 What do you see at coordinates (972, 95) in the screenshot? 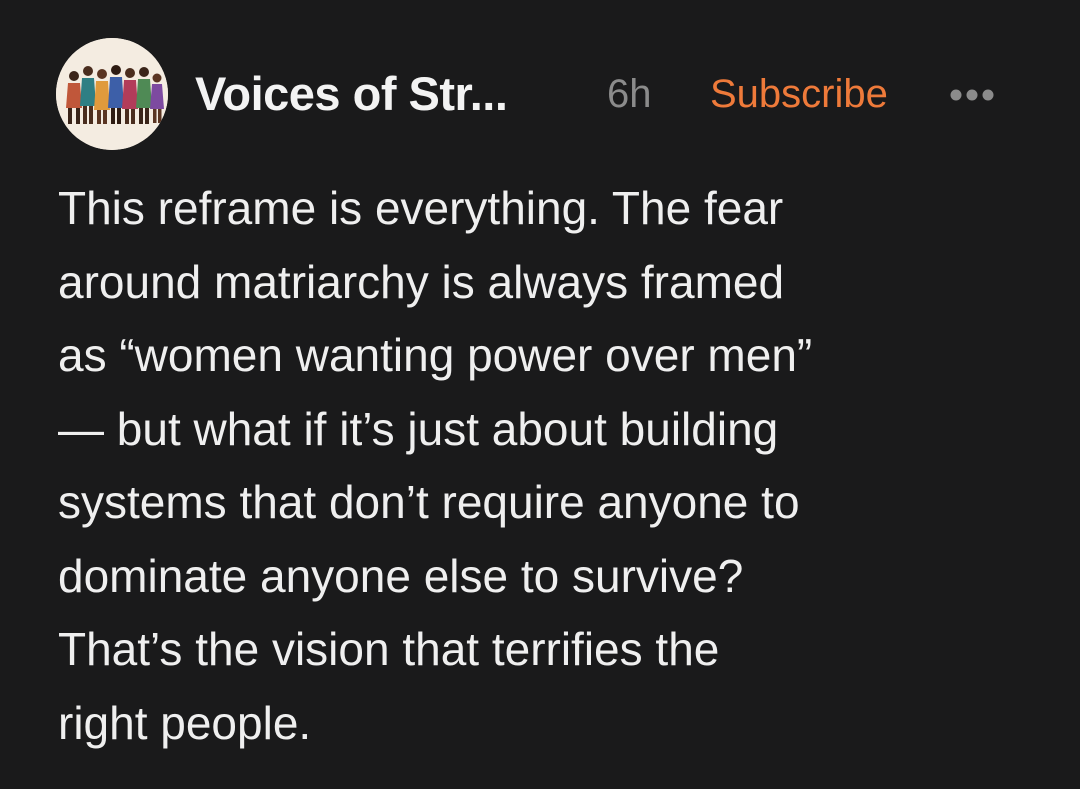
I see `ellipsis-icon` at bounding box center [972, 95].